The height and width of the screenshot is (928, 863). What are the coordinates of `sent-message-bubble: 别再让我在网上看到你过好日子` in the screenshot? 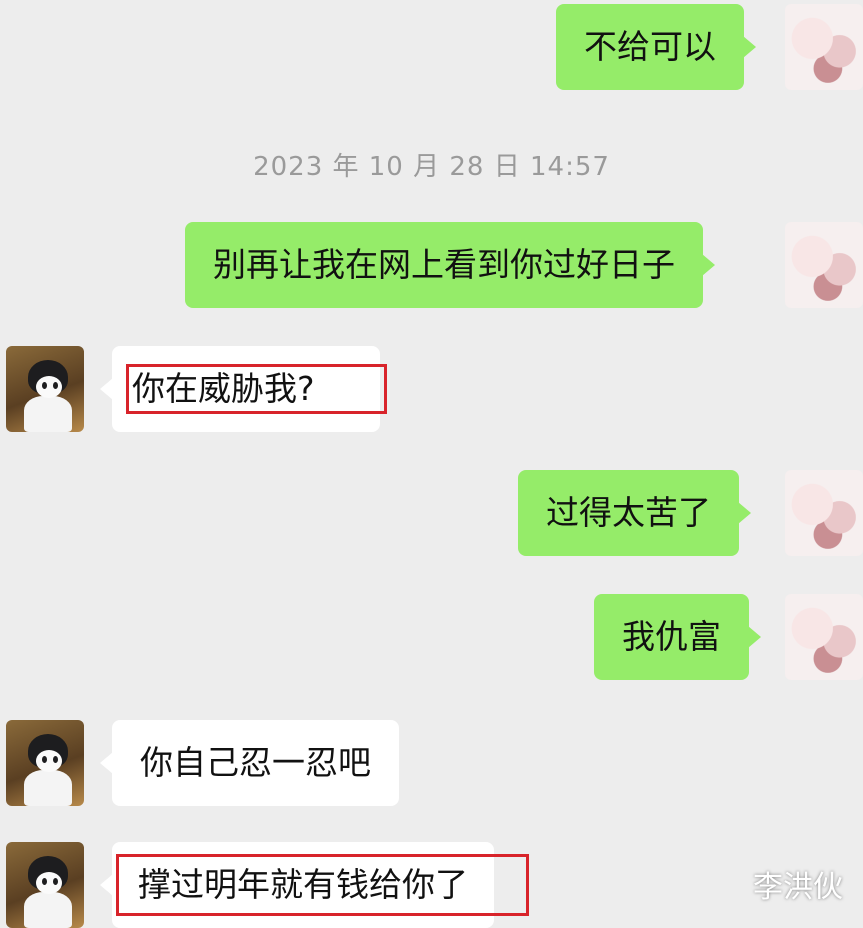 It's located at (450, 265).